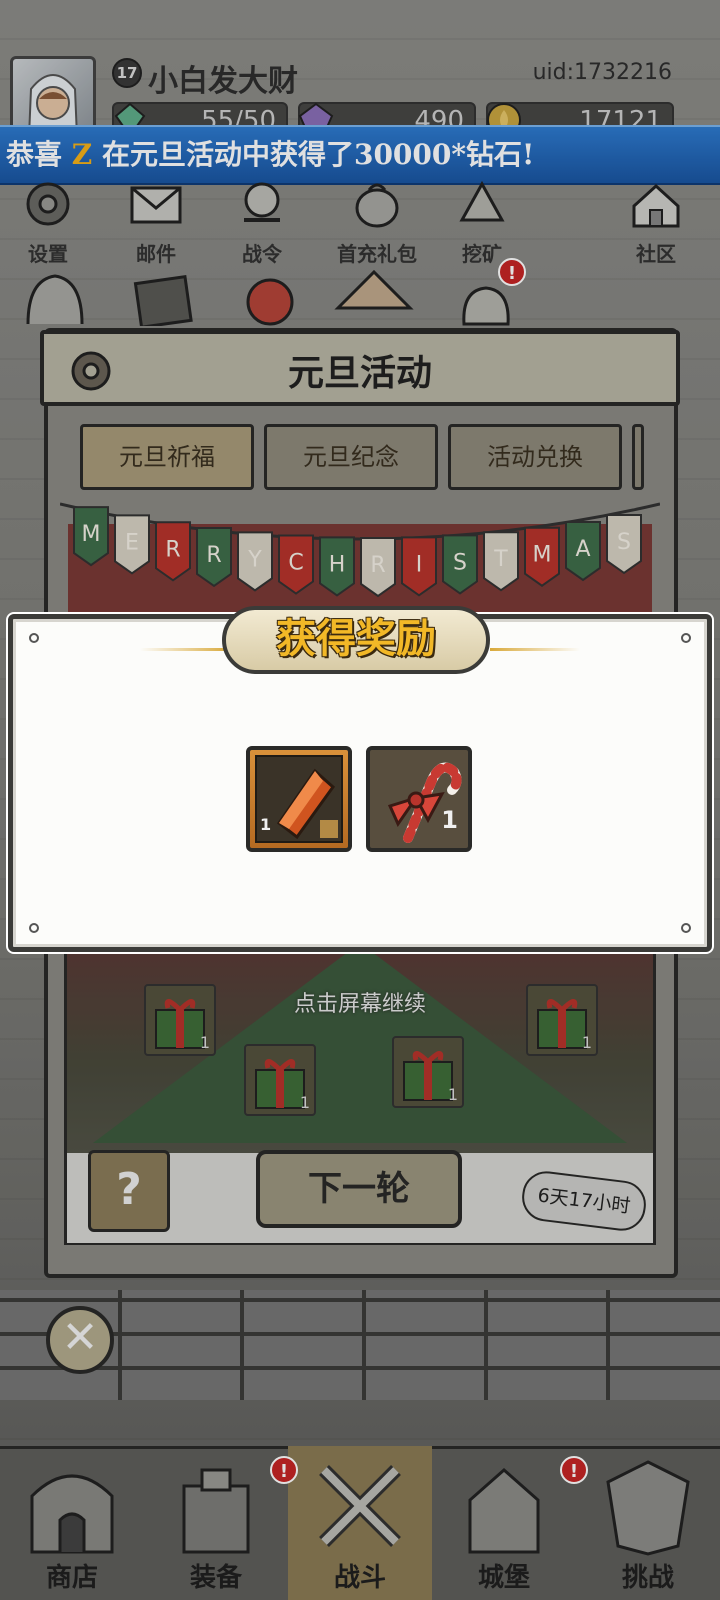 The width and height of the screenshot is (720, 1600). I want to click on shop-icon, so click(72, 1514).